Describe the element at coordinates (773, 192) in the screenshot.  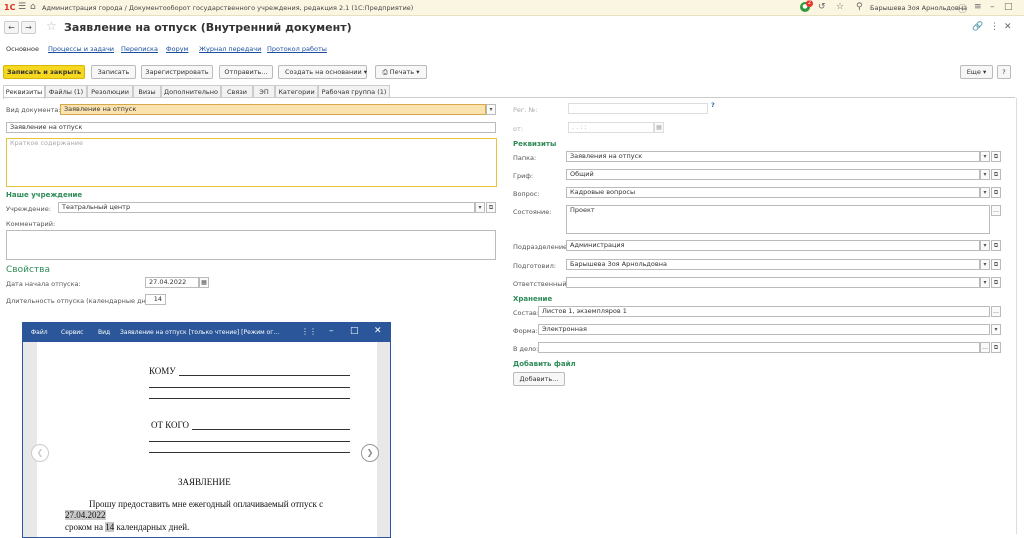
I see `question-field: Кадровые вопросы` at that location.